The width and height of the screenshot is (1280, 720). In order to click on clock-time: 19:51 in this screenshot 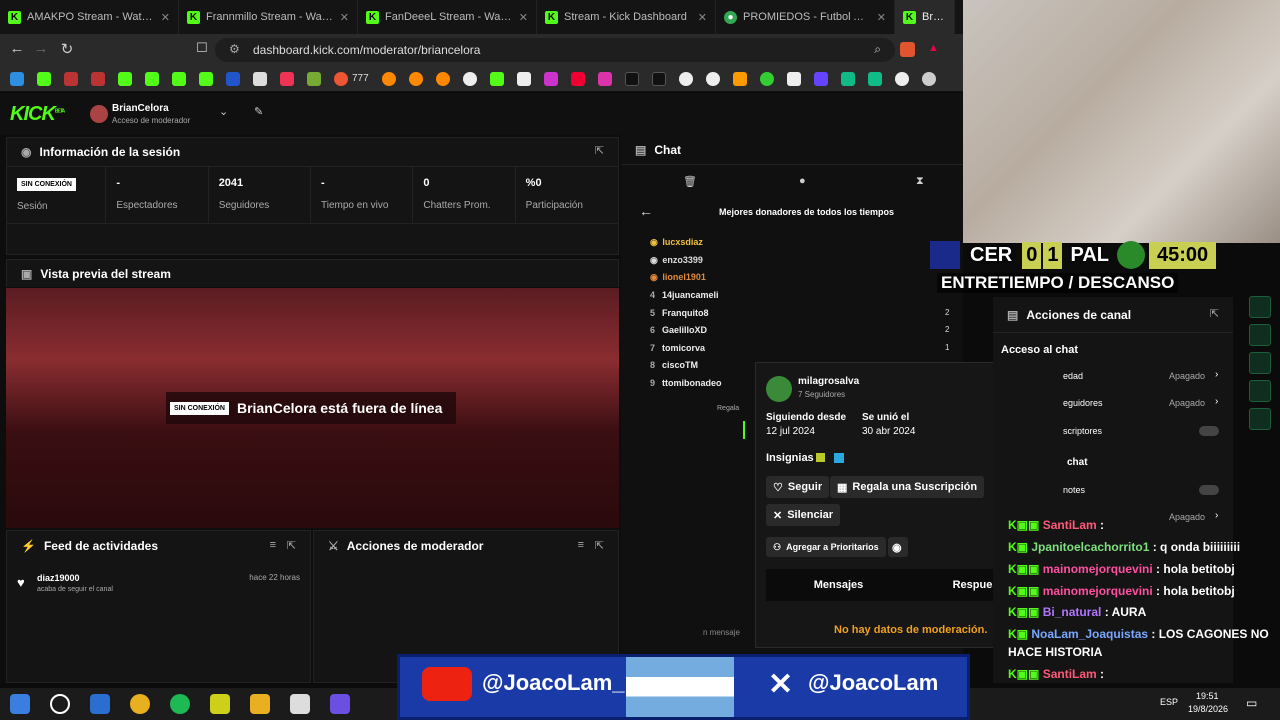, I will do `click(1207, 696)`.